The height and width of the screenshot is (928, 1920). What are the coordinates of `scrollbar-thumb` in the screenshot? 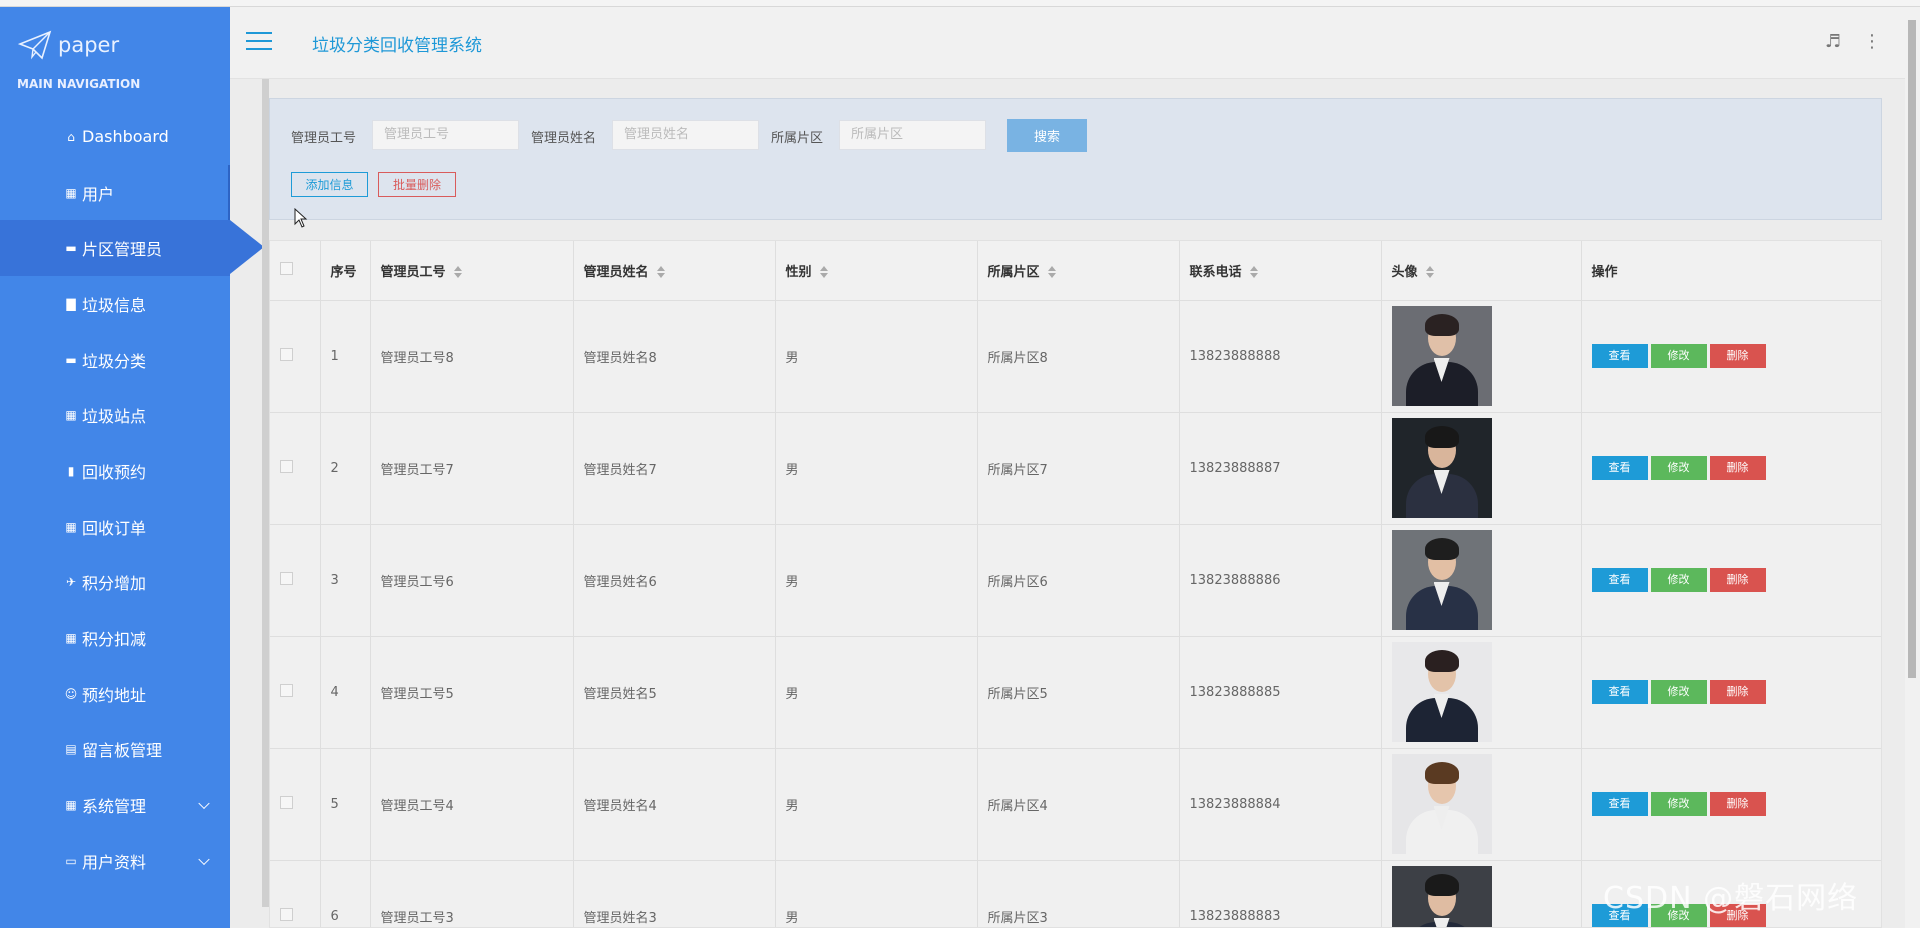 It's located at (1912, 349).